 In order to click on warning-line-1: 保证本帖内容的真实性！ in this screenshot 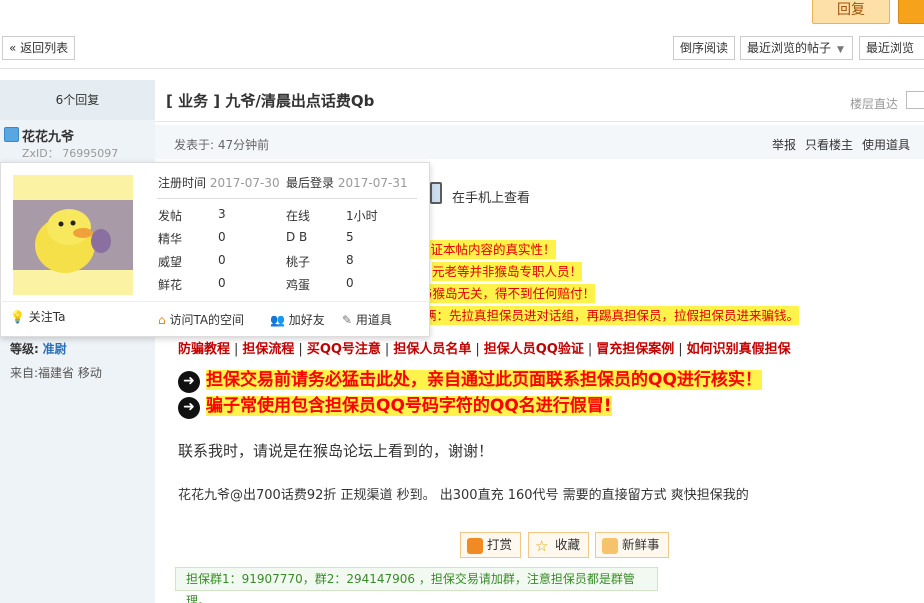, I will do `click(487, 249)`.